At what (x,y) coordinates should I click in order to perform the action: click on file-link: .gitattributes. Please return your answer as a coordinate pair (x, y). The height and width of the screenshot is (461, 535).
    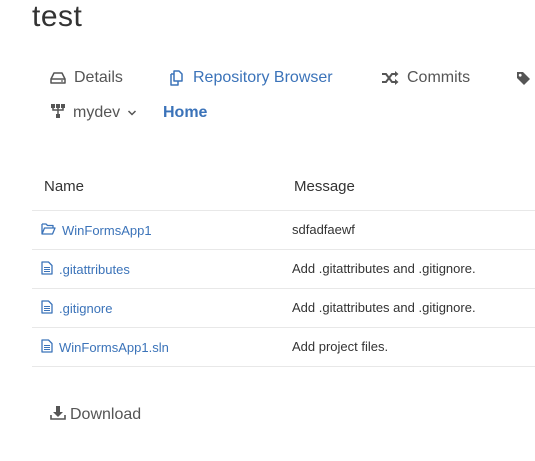
    Looking at the image, I should click on (85, 269).